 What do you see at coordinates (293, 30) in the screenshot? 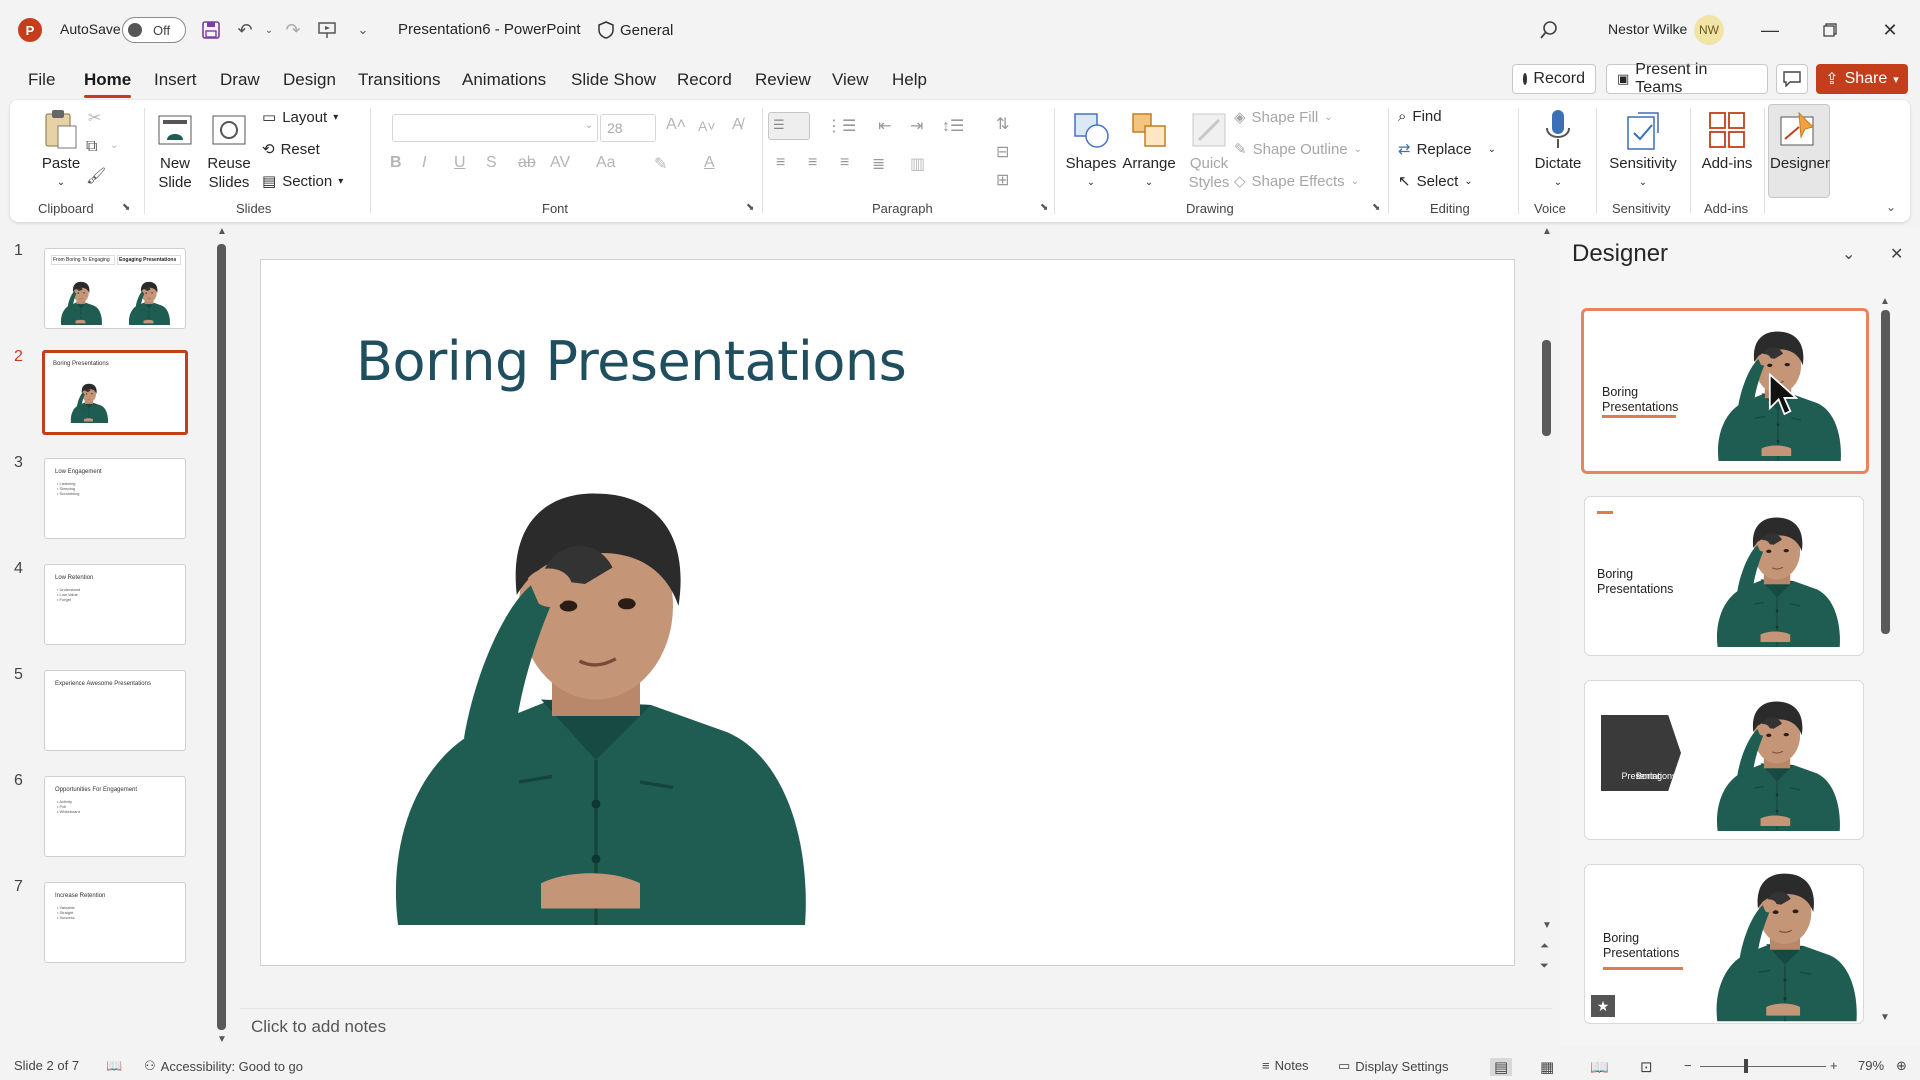
I see `redo-icon: ↷` at bounding box center [293, 30].